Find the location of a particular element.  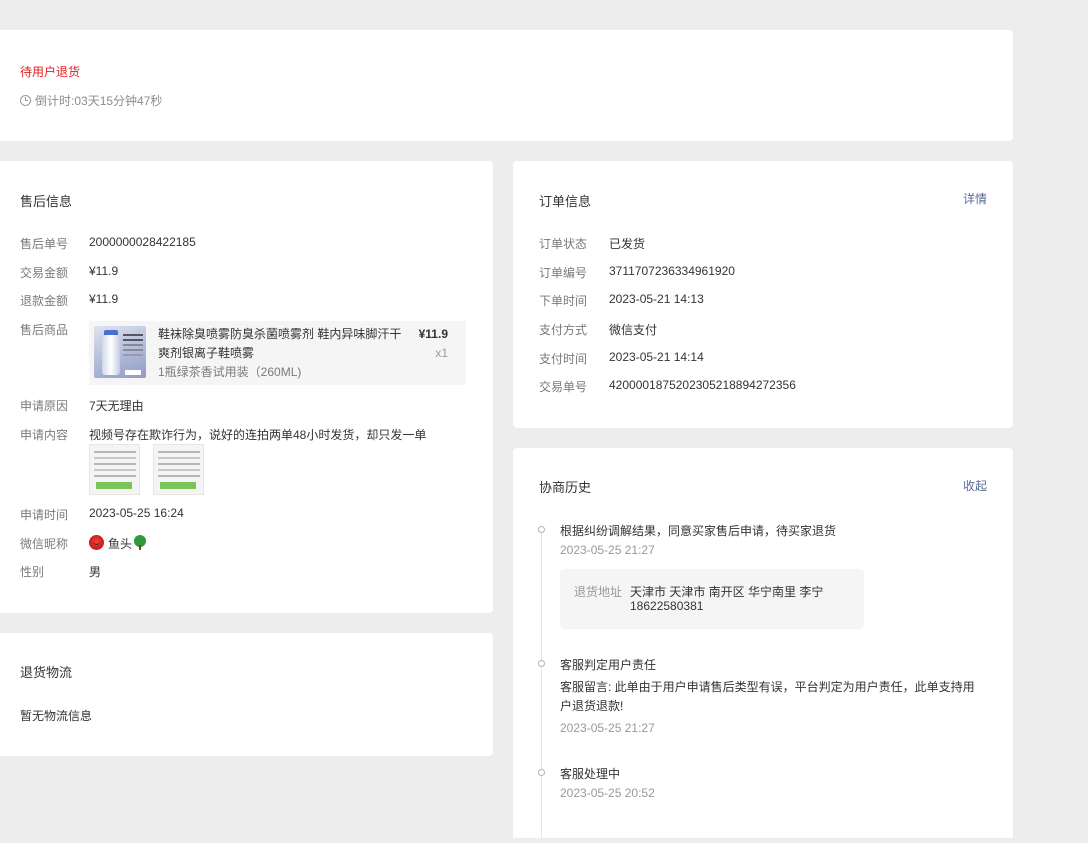

apply-time: 2023-05-25 16:24 is located at coordinates (136, 513).